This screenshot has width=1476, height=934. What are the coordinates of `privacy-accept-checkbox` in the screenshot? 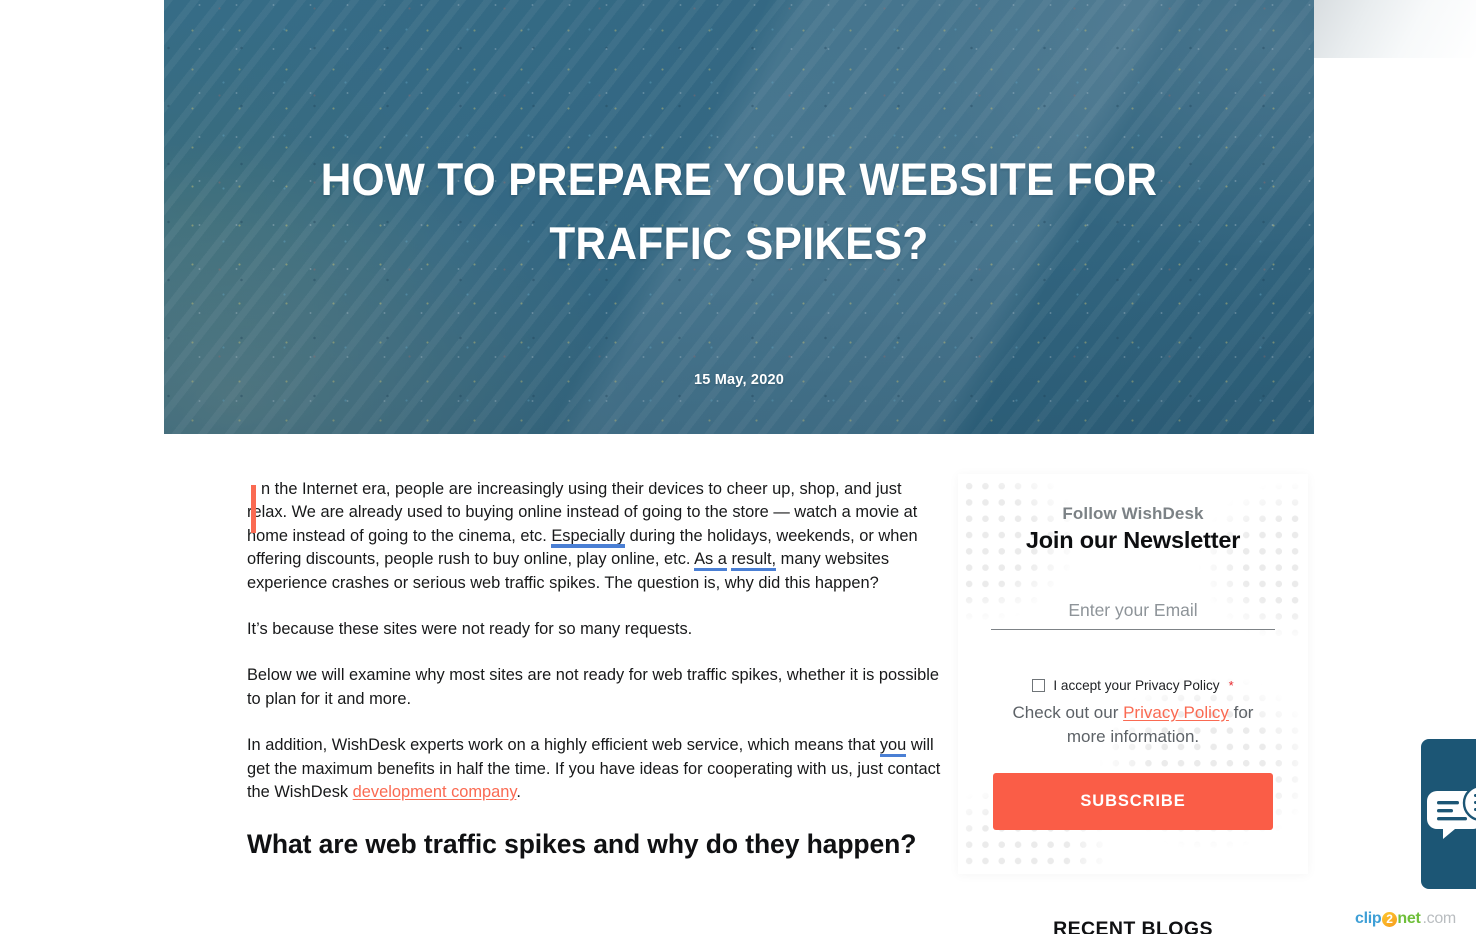 It's located at (1039, 685).